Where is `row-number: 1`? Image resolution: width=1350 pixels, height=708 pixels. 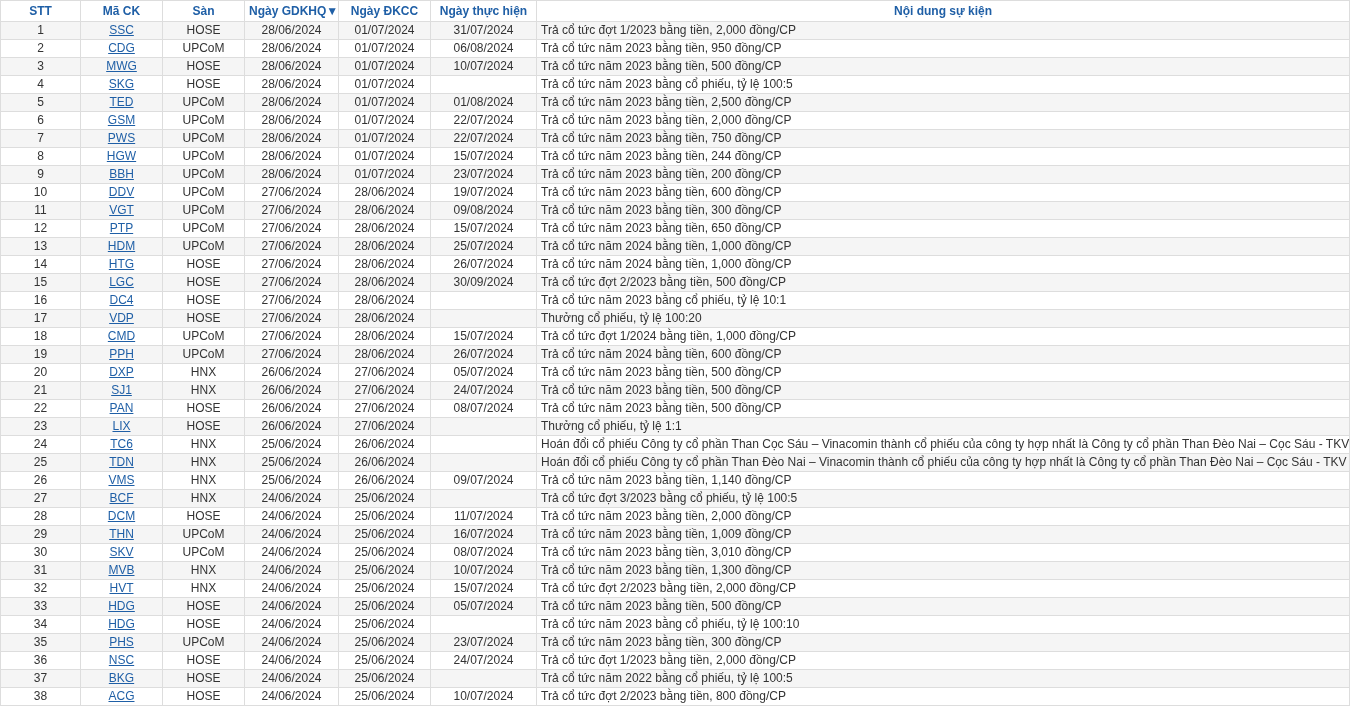 row-number: 1 is located at coordinates (40, 30).